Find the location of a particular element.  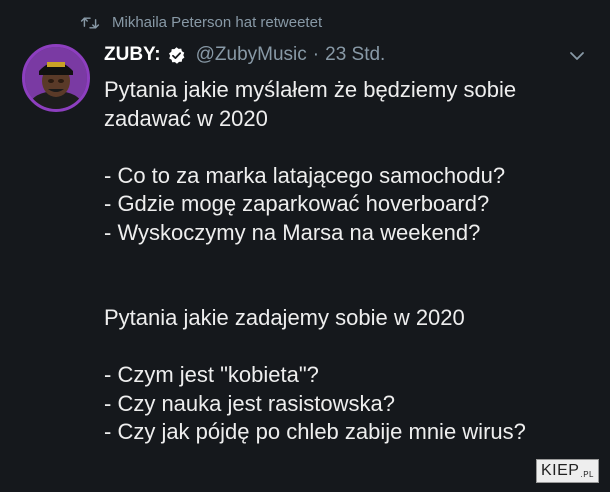

watermark-text: KIEP is located at coordinates (560, 470).